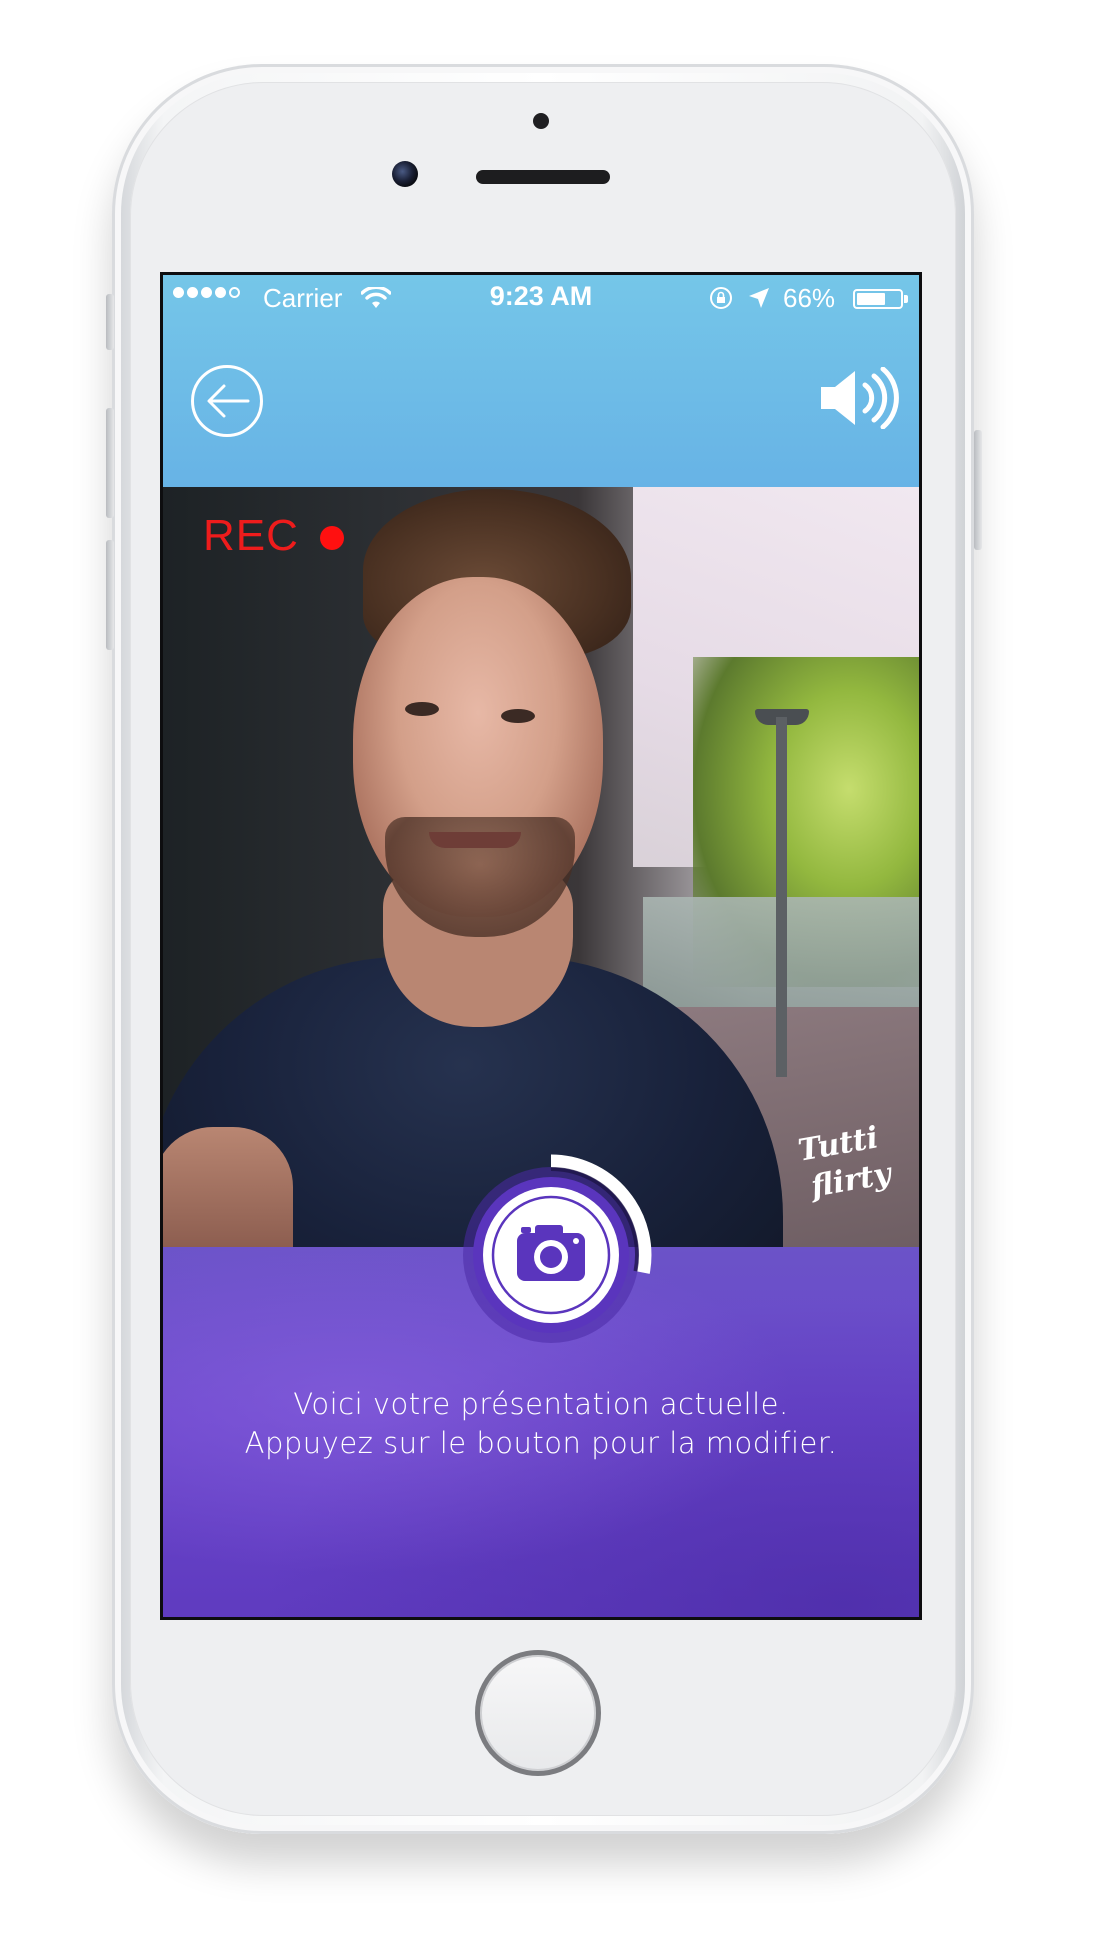  I want to click on back-button, so click(227, 401).